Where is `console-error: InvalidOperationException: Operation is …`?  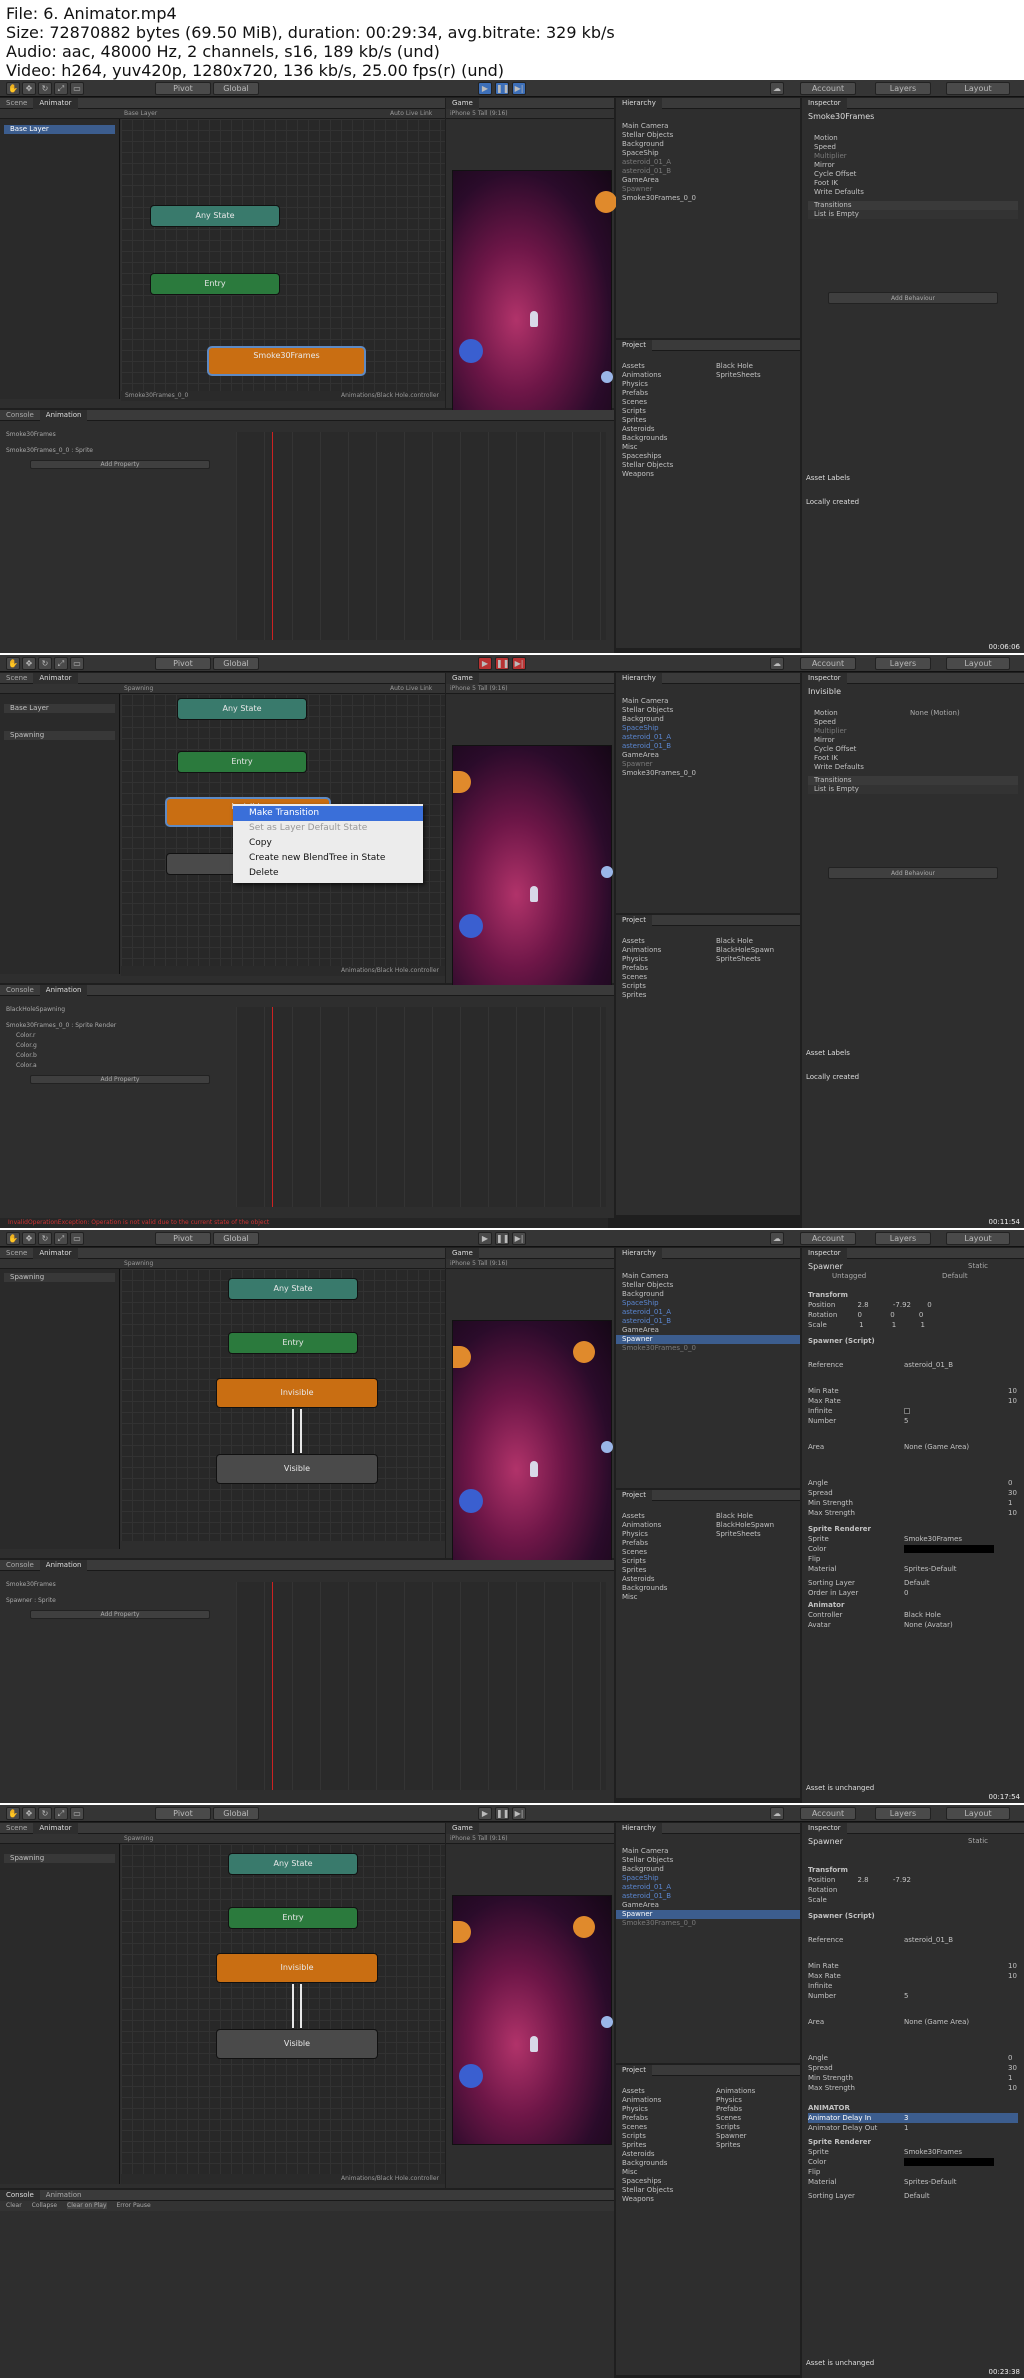 console-error: InvalidOperationException: Operation is … is located at coordinates (304, 1223).